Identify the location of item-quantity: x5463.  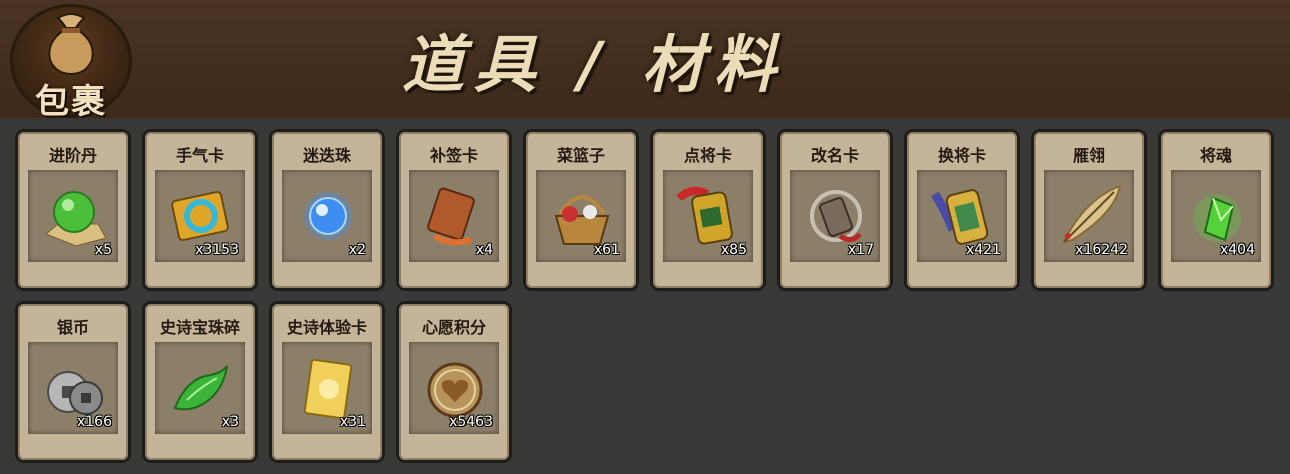
(471, 422).